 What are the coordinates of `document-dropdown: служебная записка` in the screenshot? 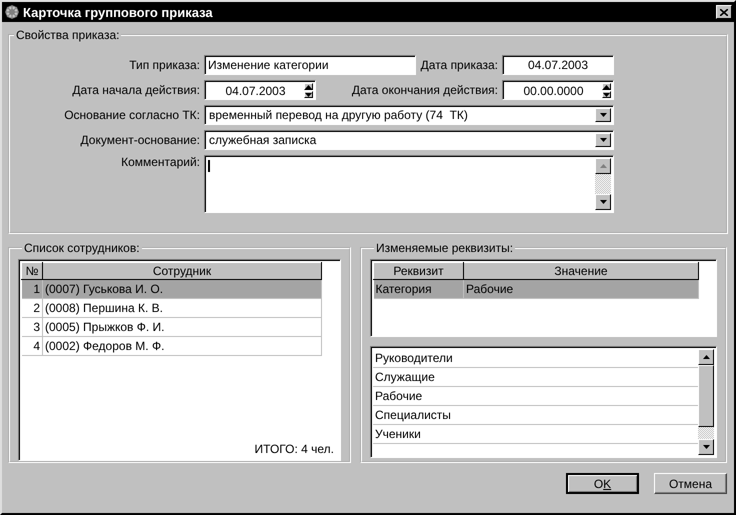 It's located at (409, 140).